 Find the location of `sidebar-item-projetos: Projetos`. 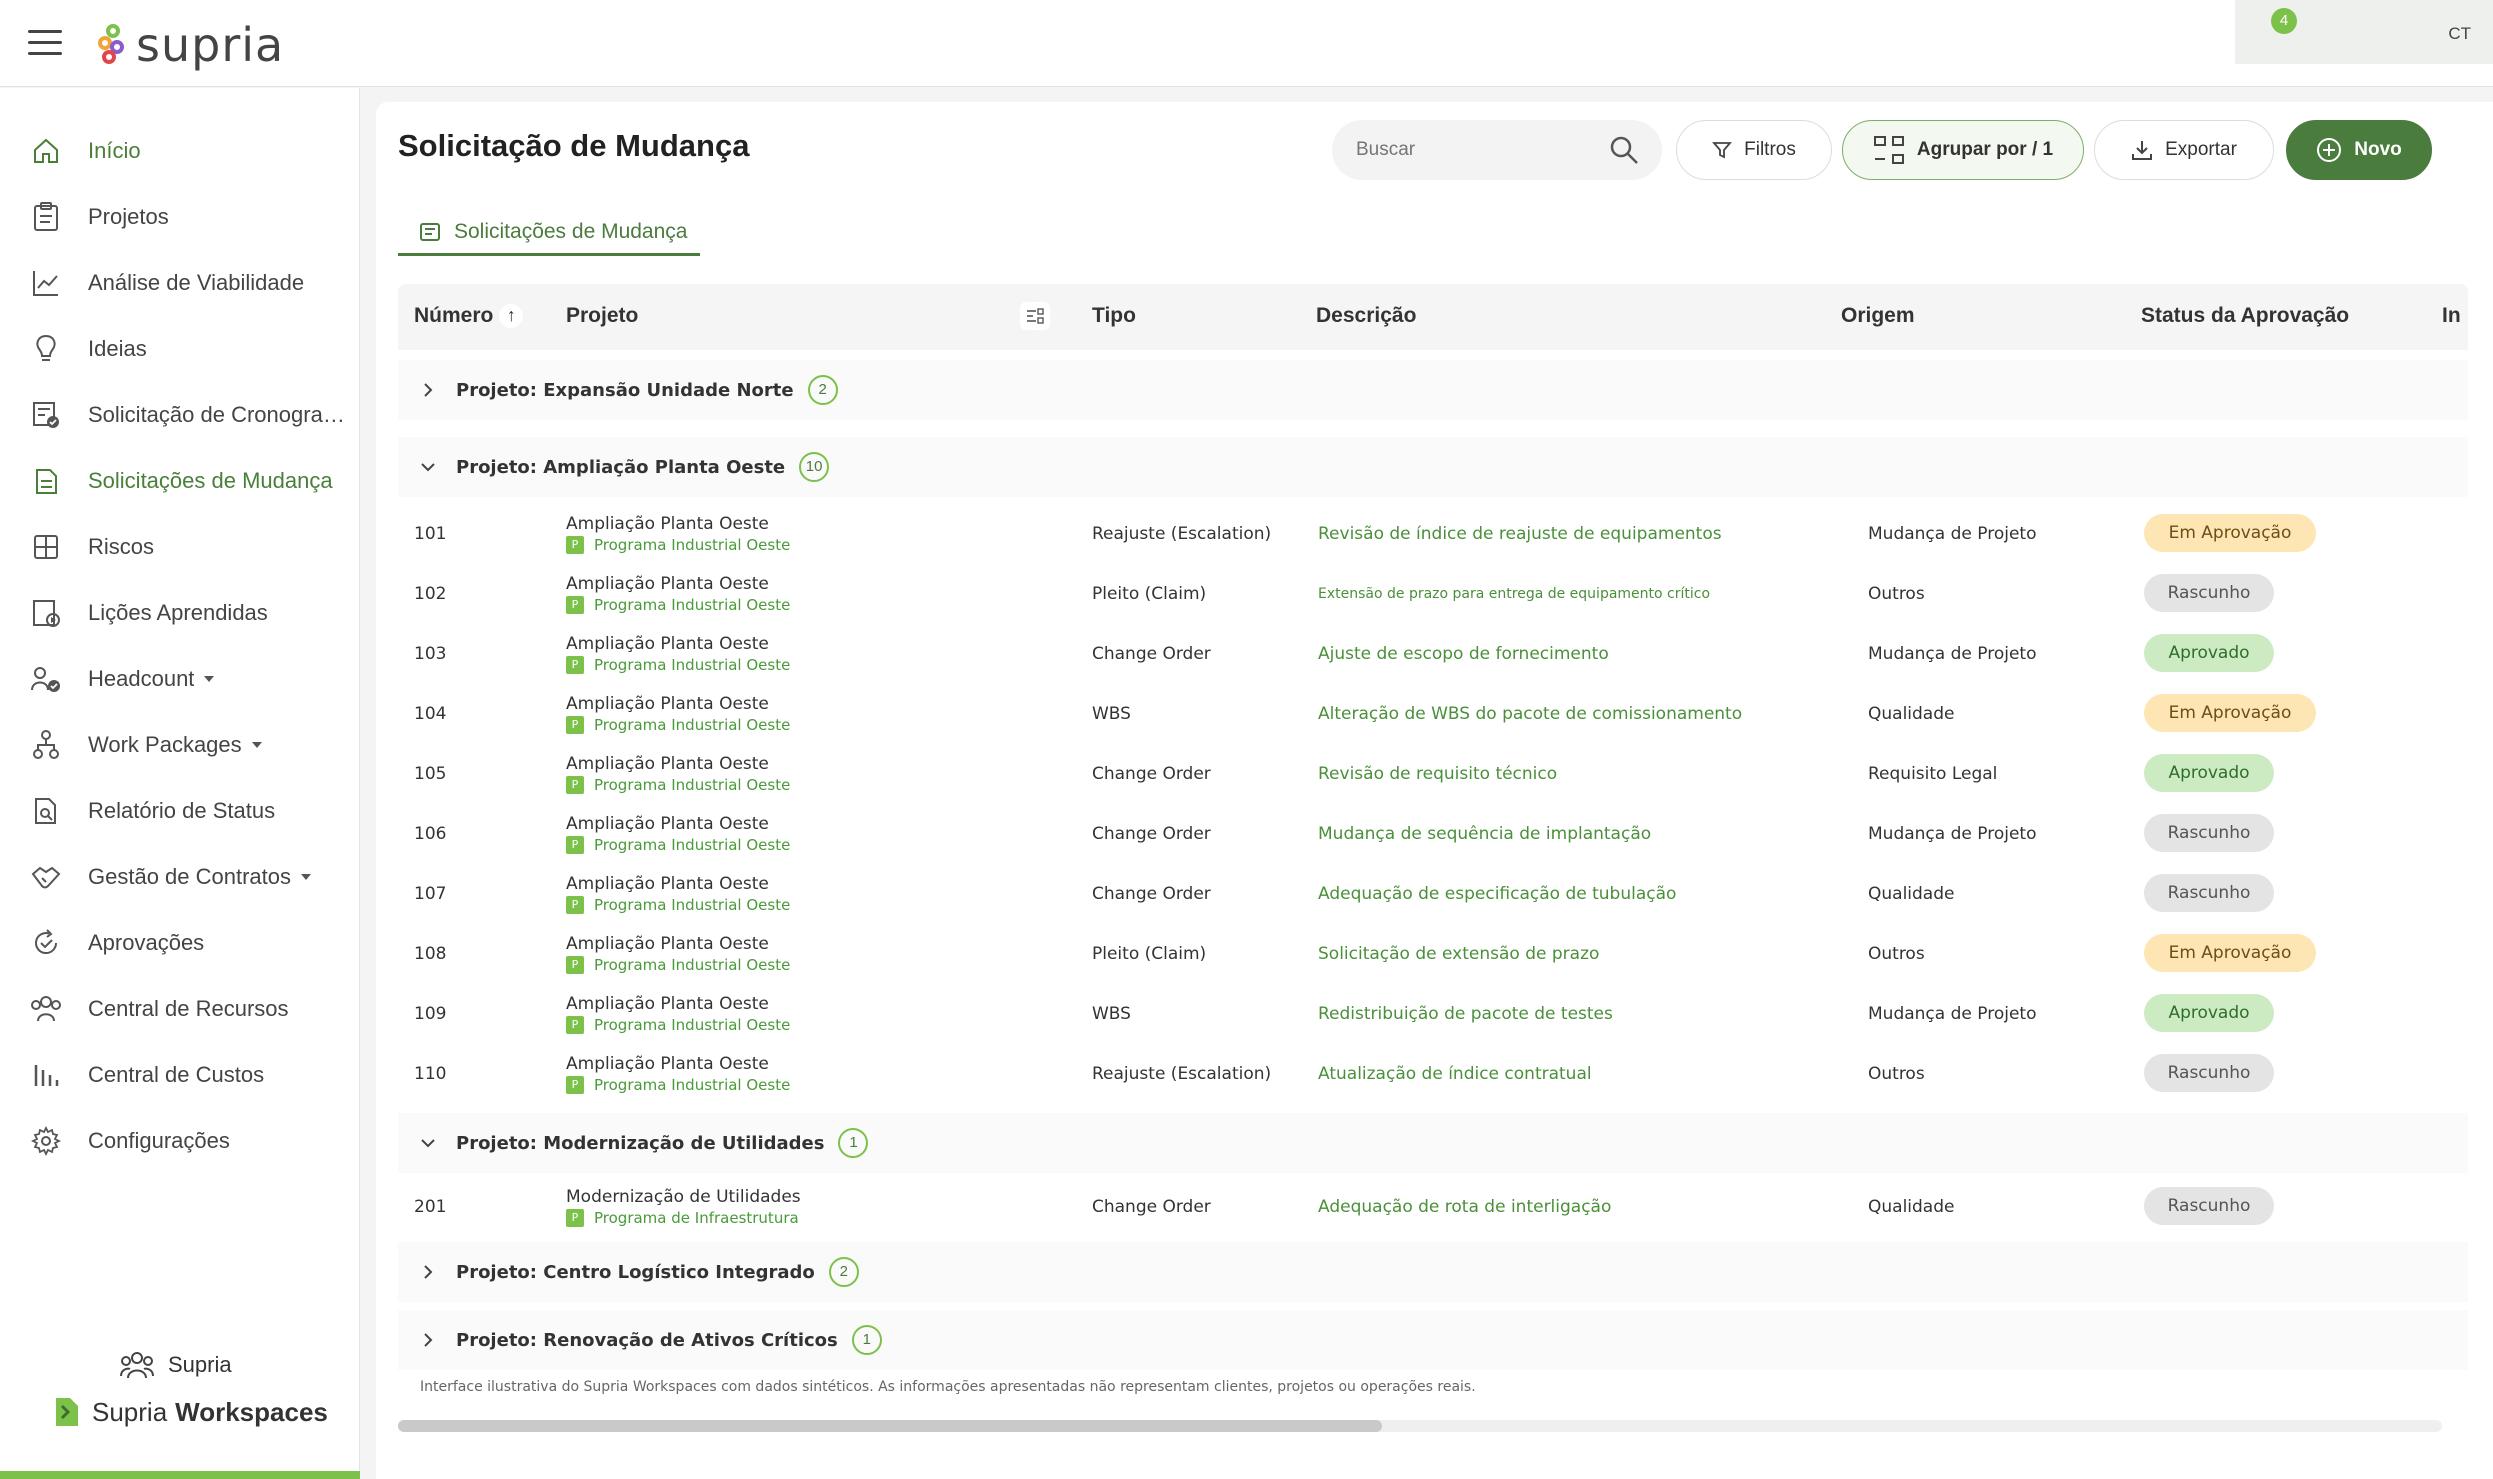

sidebar-item-projetos: Projetos is located at coordinates (180, 217).